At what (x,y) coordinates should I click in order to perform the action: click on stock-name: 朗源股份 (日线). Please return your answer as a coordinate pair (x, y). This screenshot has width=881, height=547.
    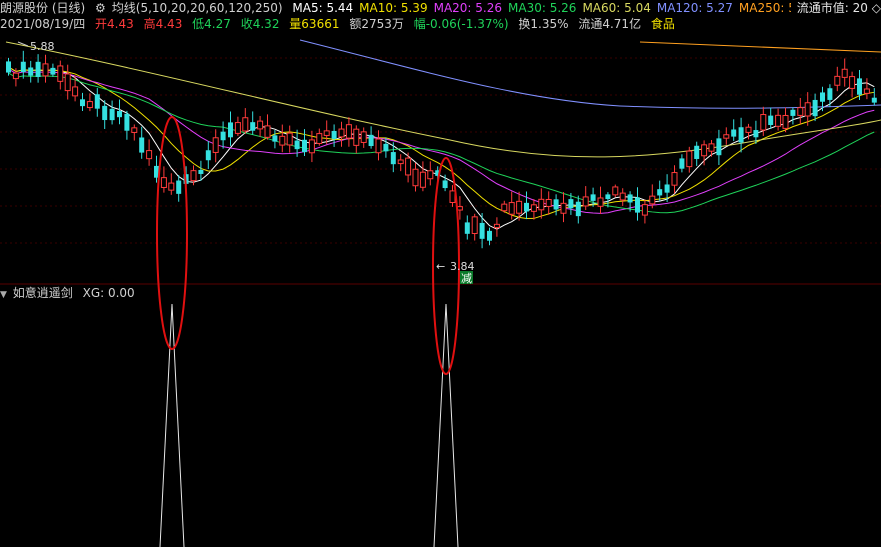
    Looking at the image, I should click on (42, 8).